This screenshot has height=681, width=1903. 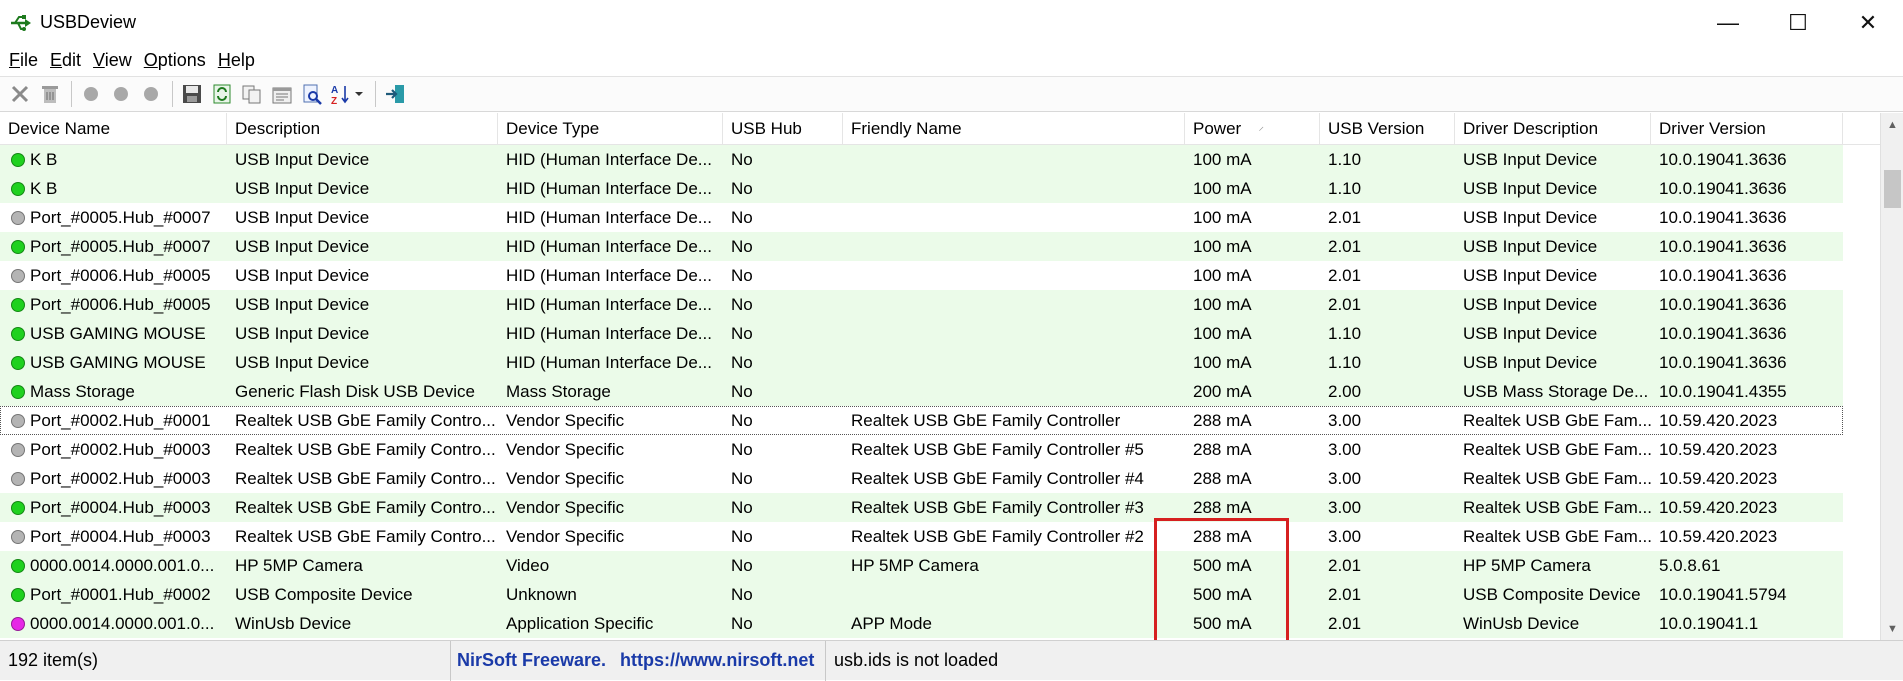 I want to click on save-button, so click(x=192, y=94).